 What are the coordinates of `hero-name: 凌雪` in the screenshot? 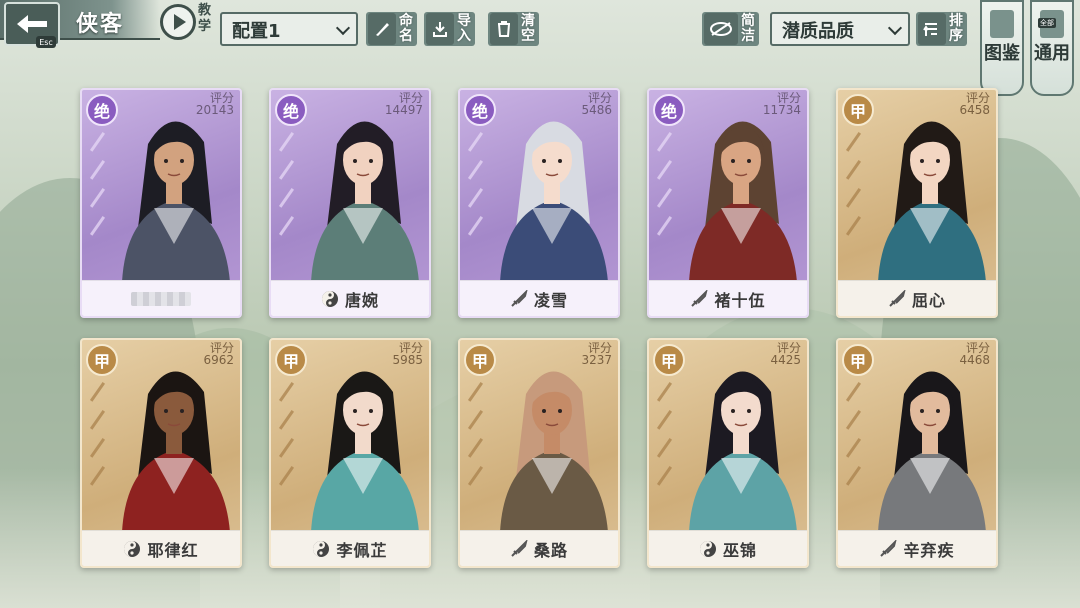 It's located at (550, 300).